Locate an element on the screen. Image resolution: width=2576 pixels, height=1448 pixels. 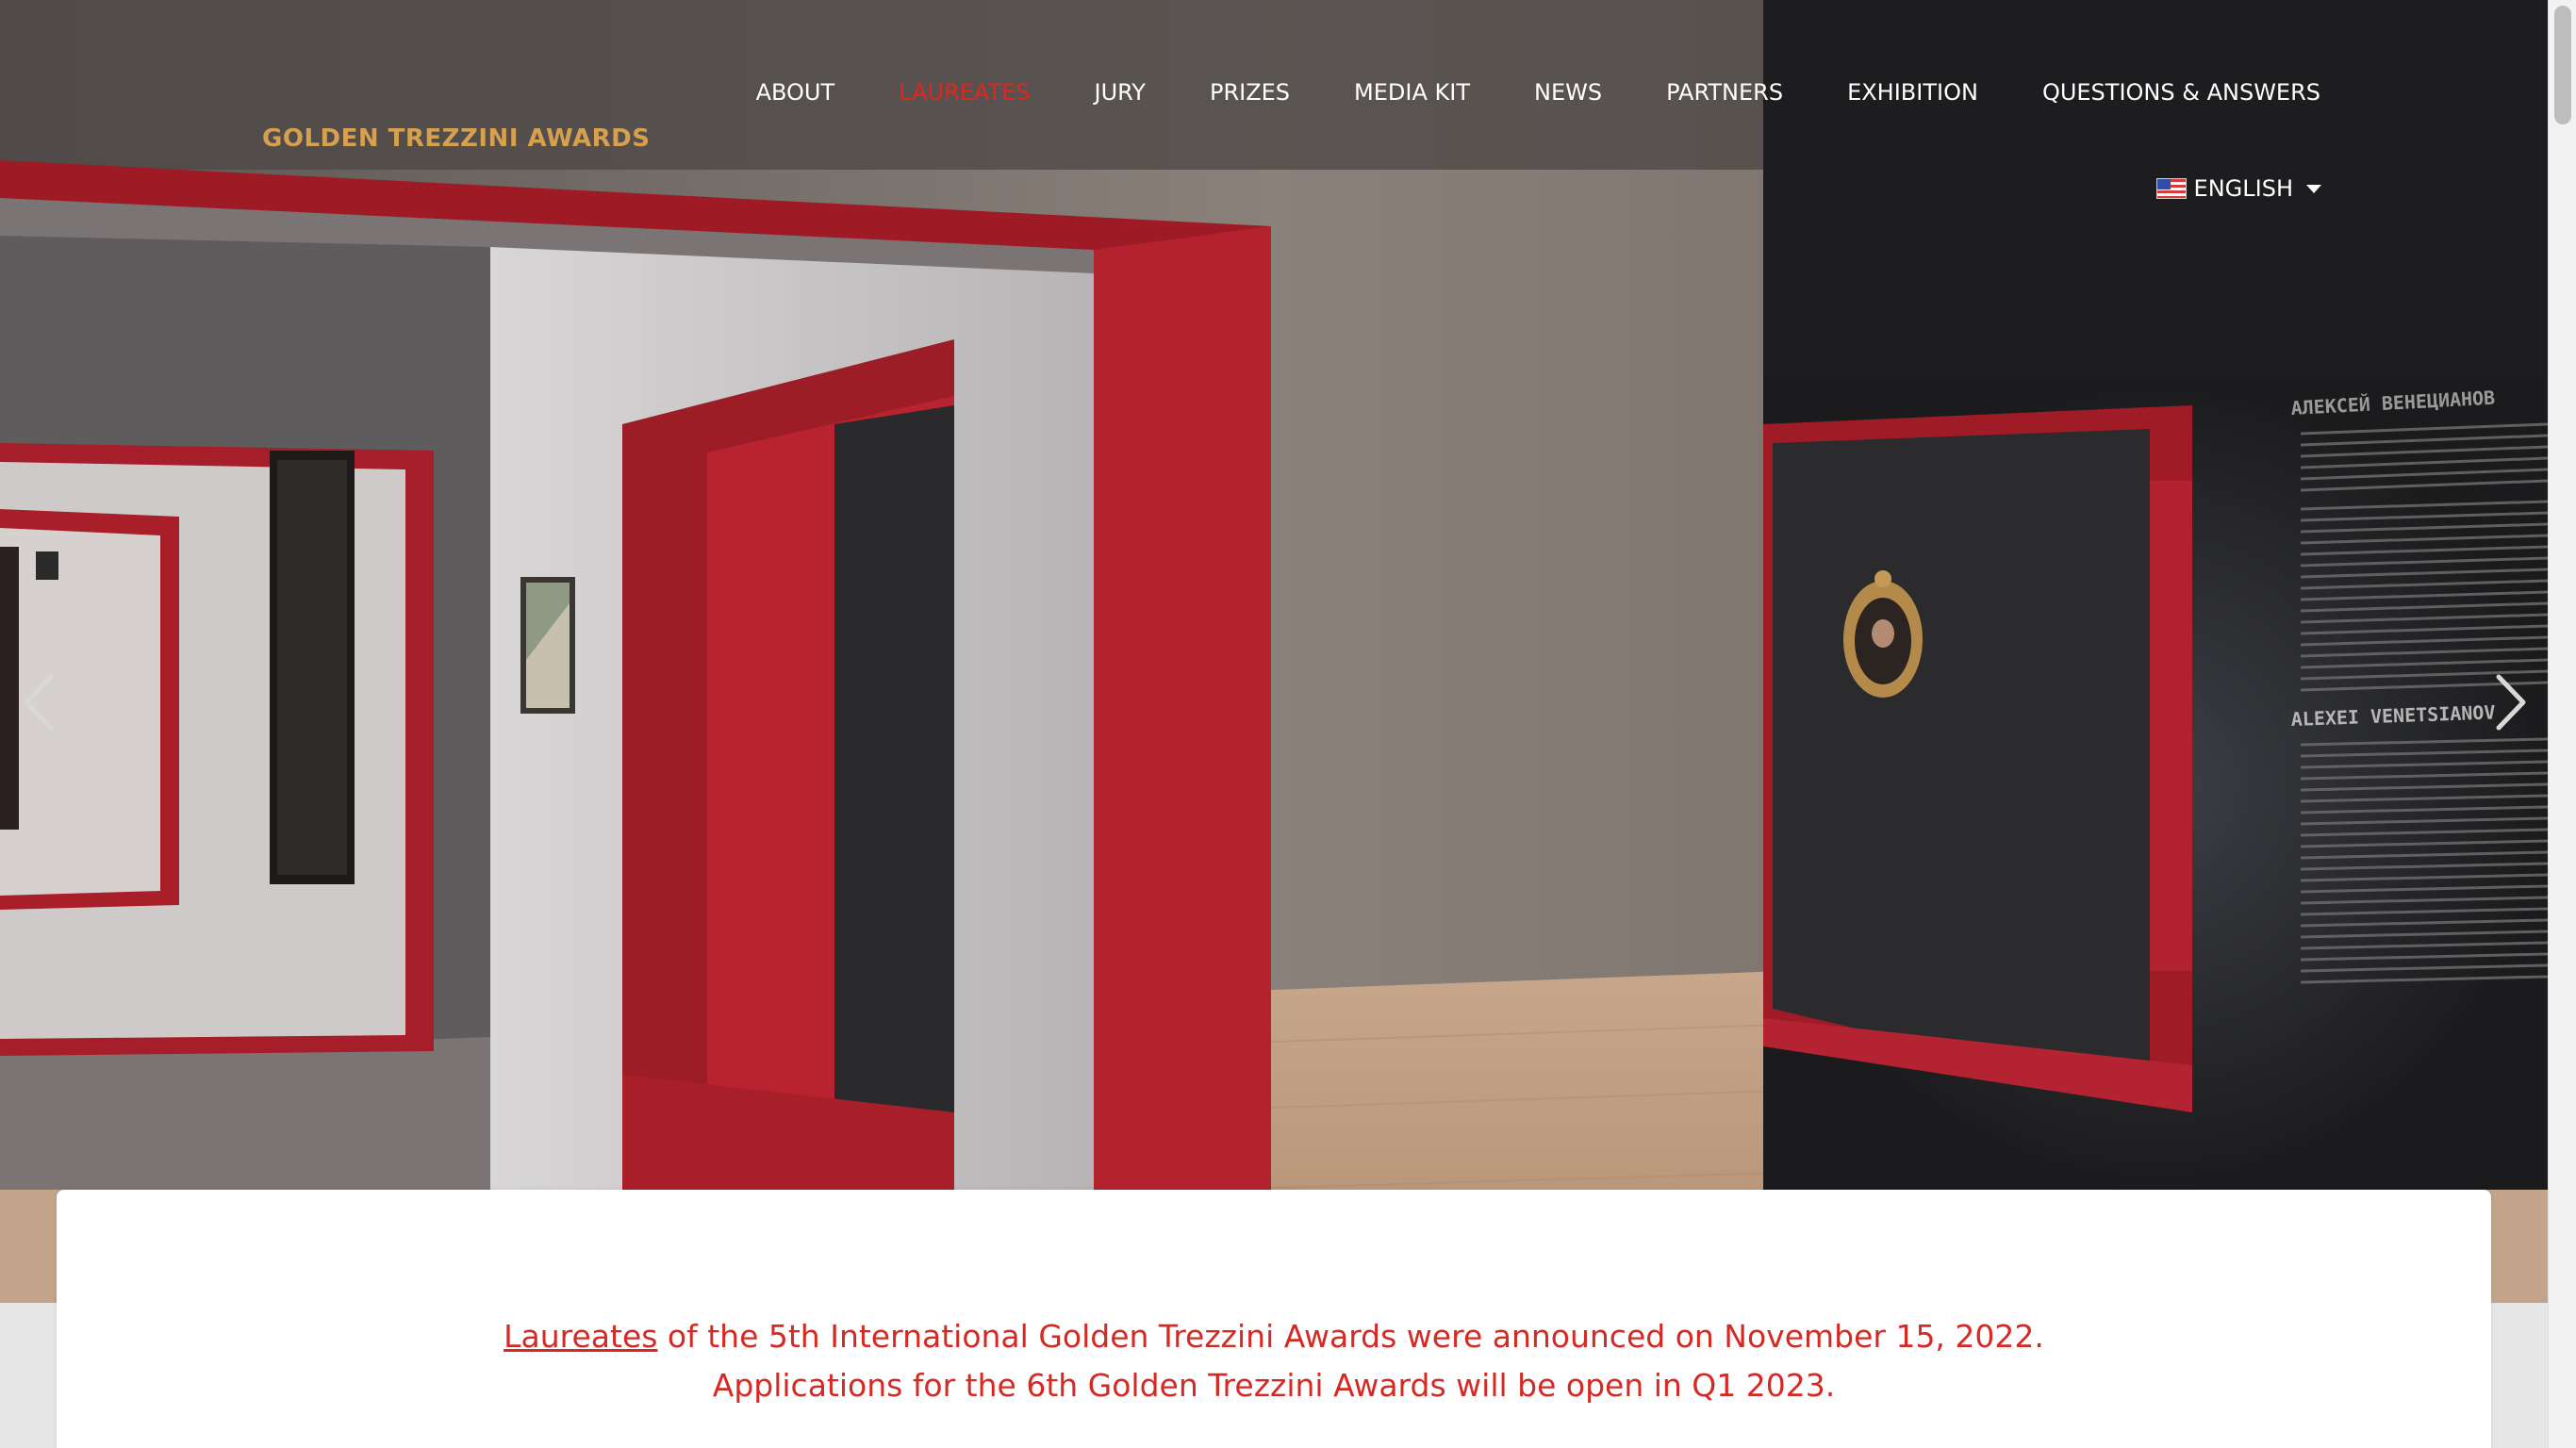
nav-item-questions-answers: QUESTIONS & ANSWERS is located at coordinates (2181, 92).